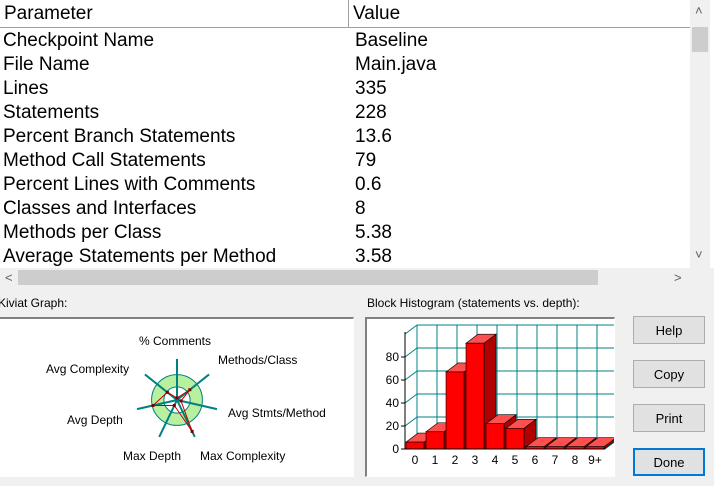  I want to click on value-cell: 0.6, so click(368, 184).